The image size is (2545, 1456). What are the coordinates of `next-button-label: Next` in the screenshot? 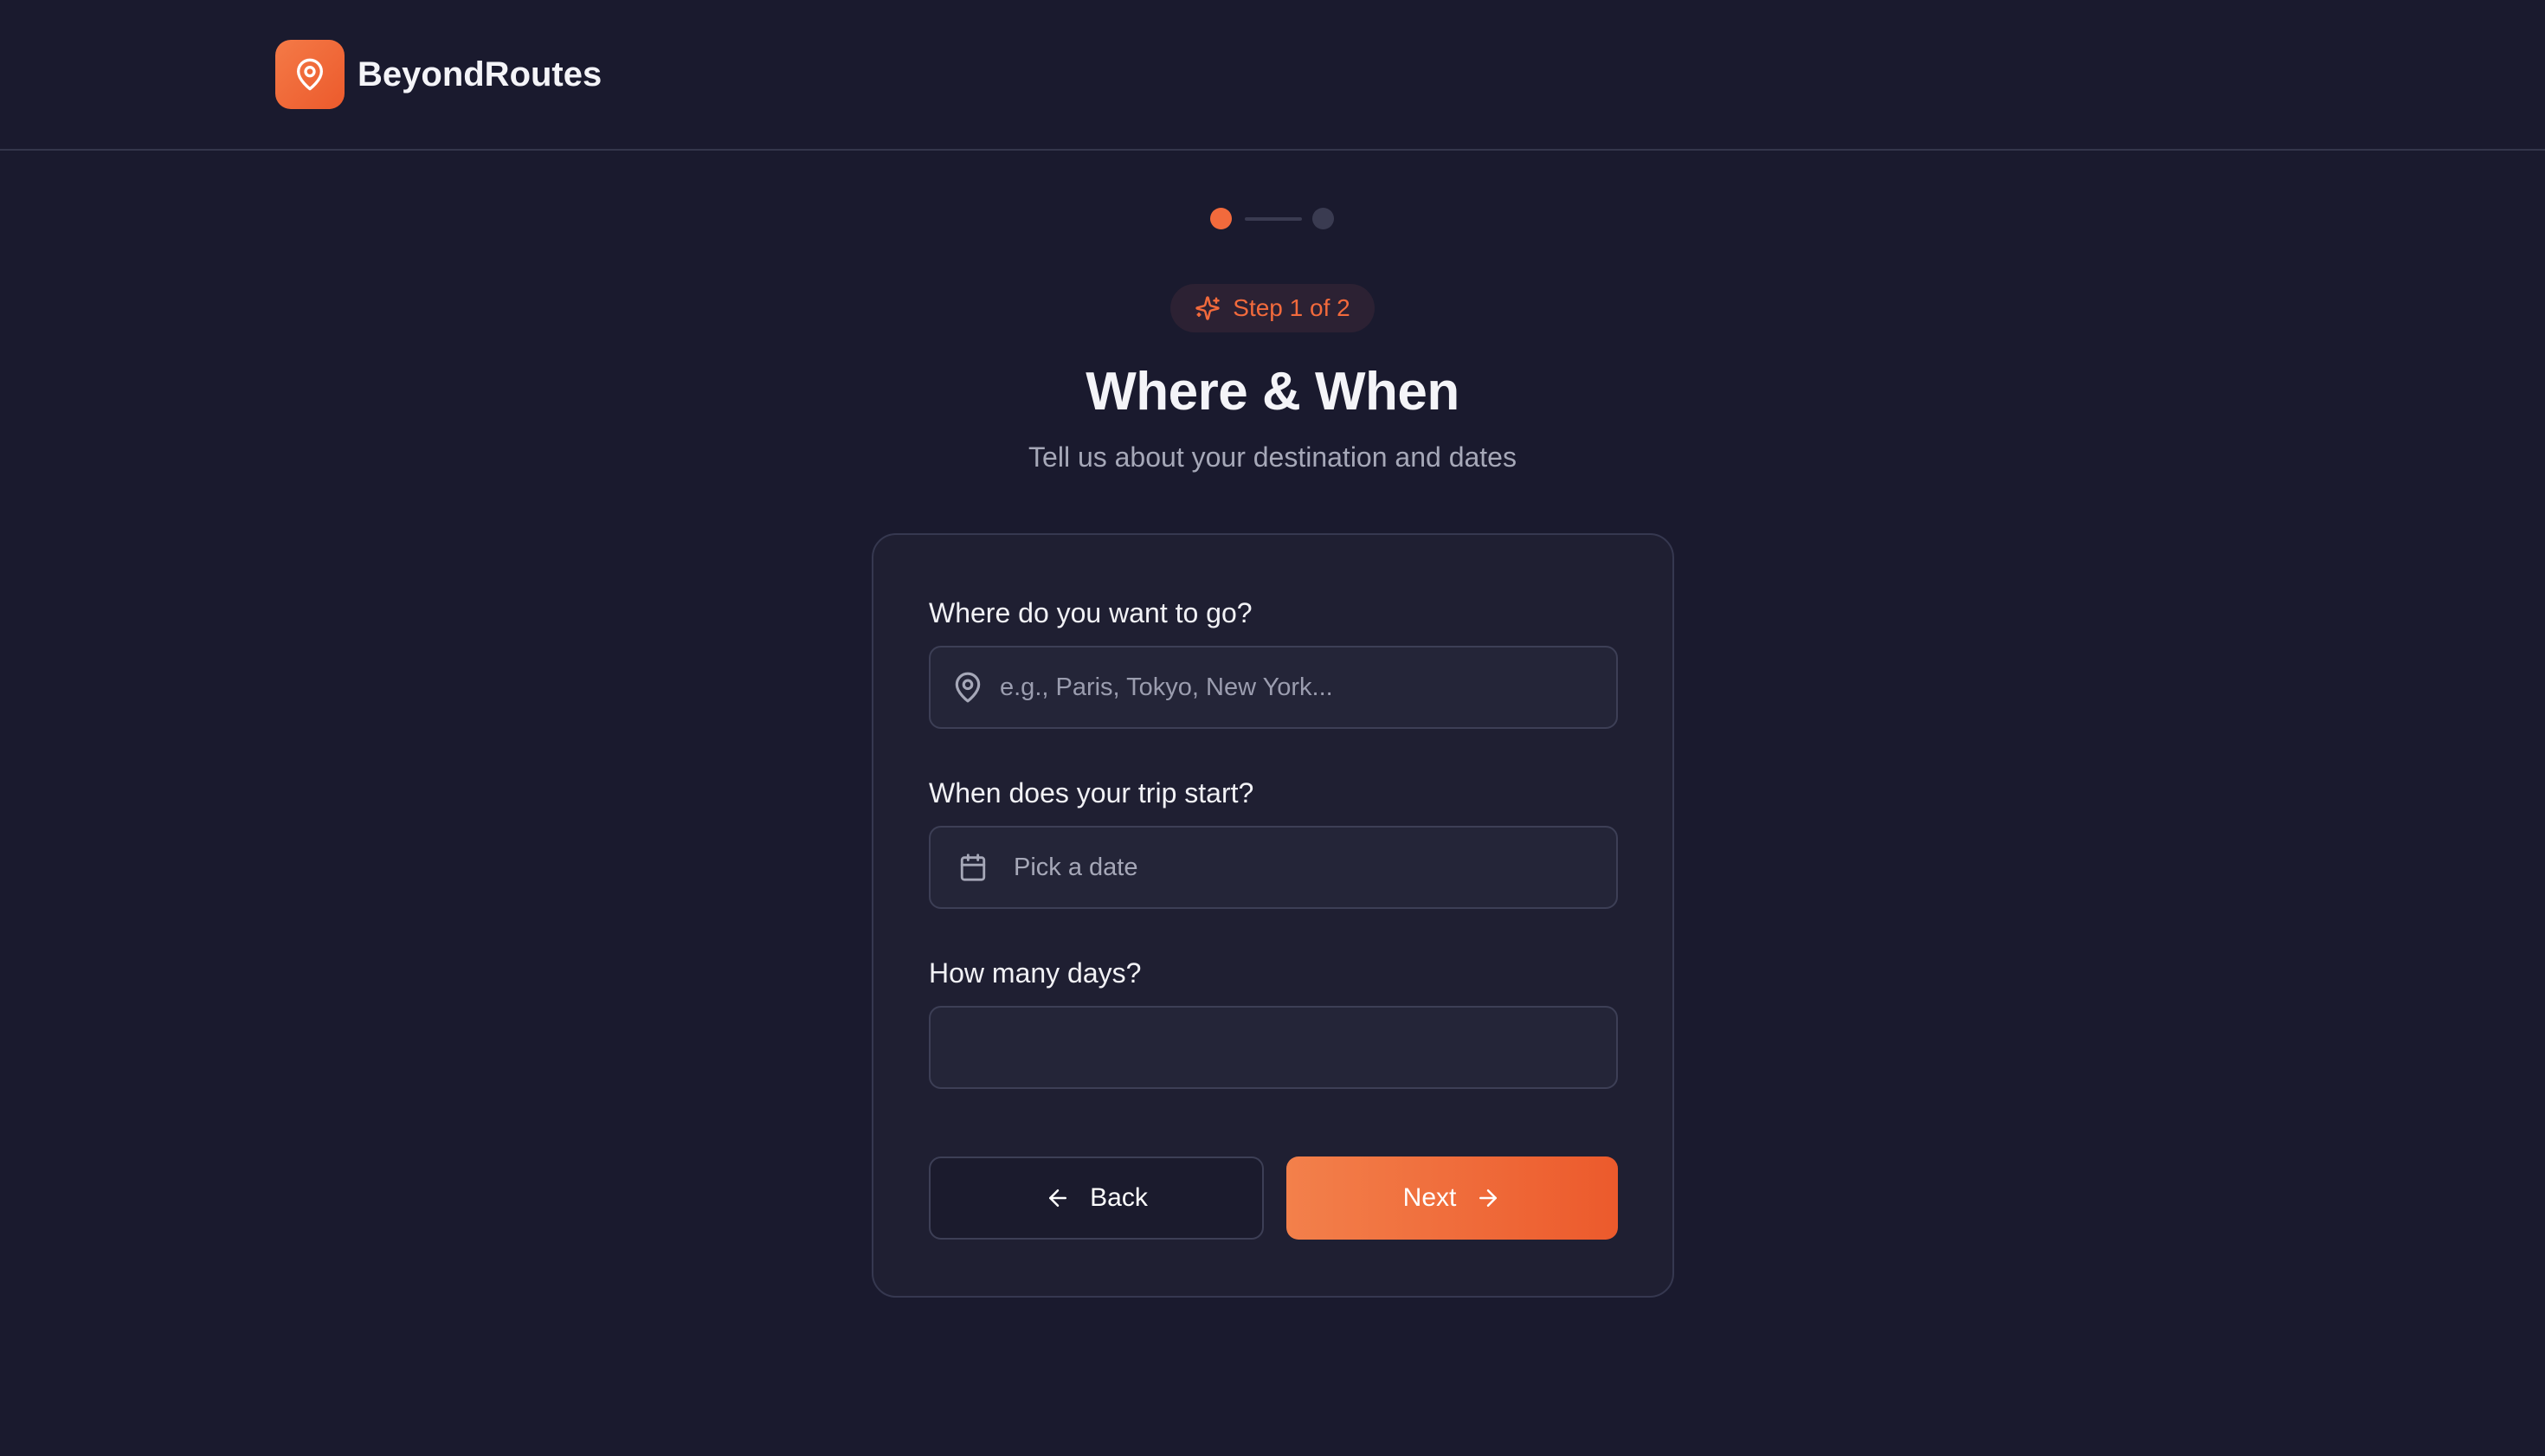 It's located at (1430, 1197).